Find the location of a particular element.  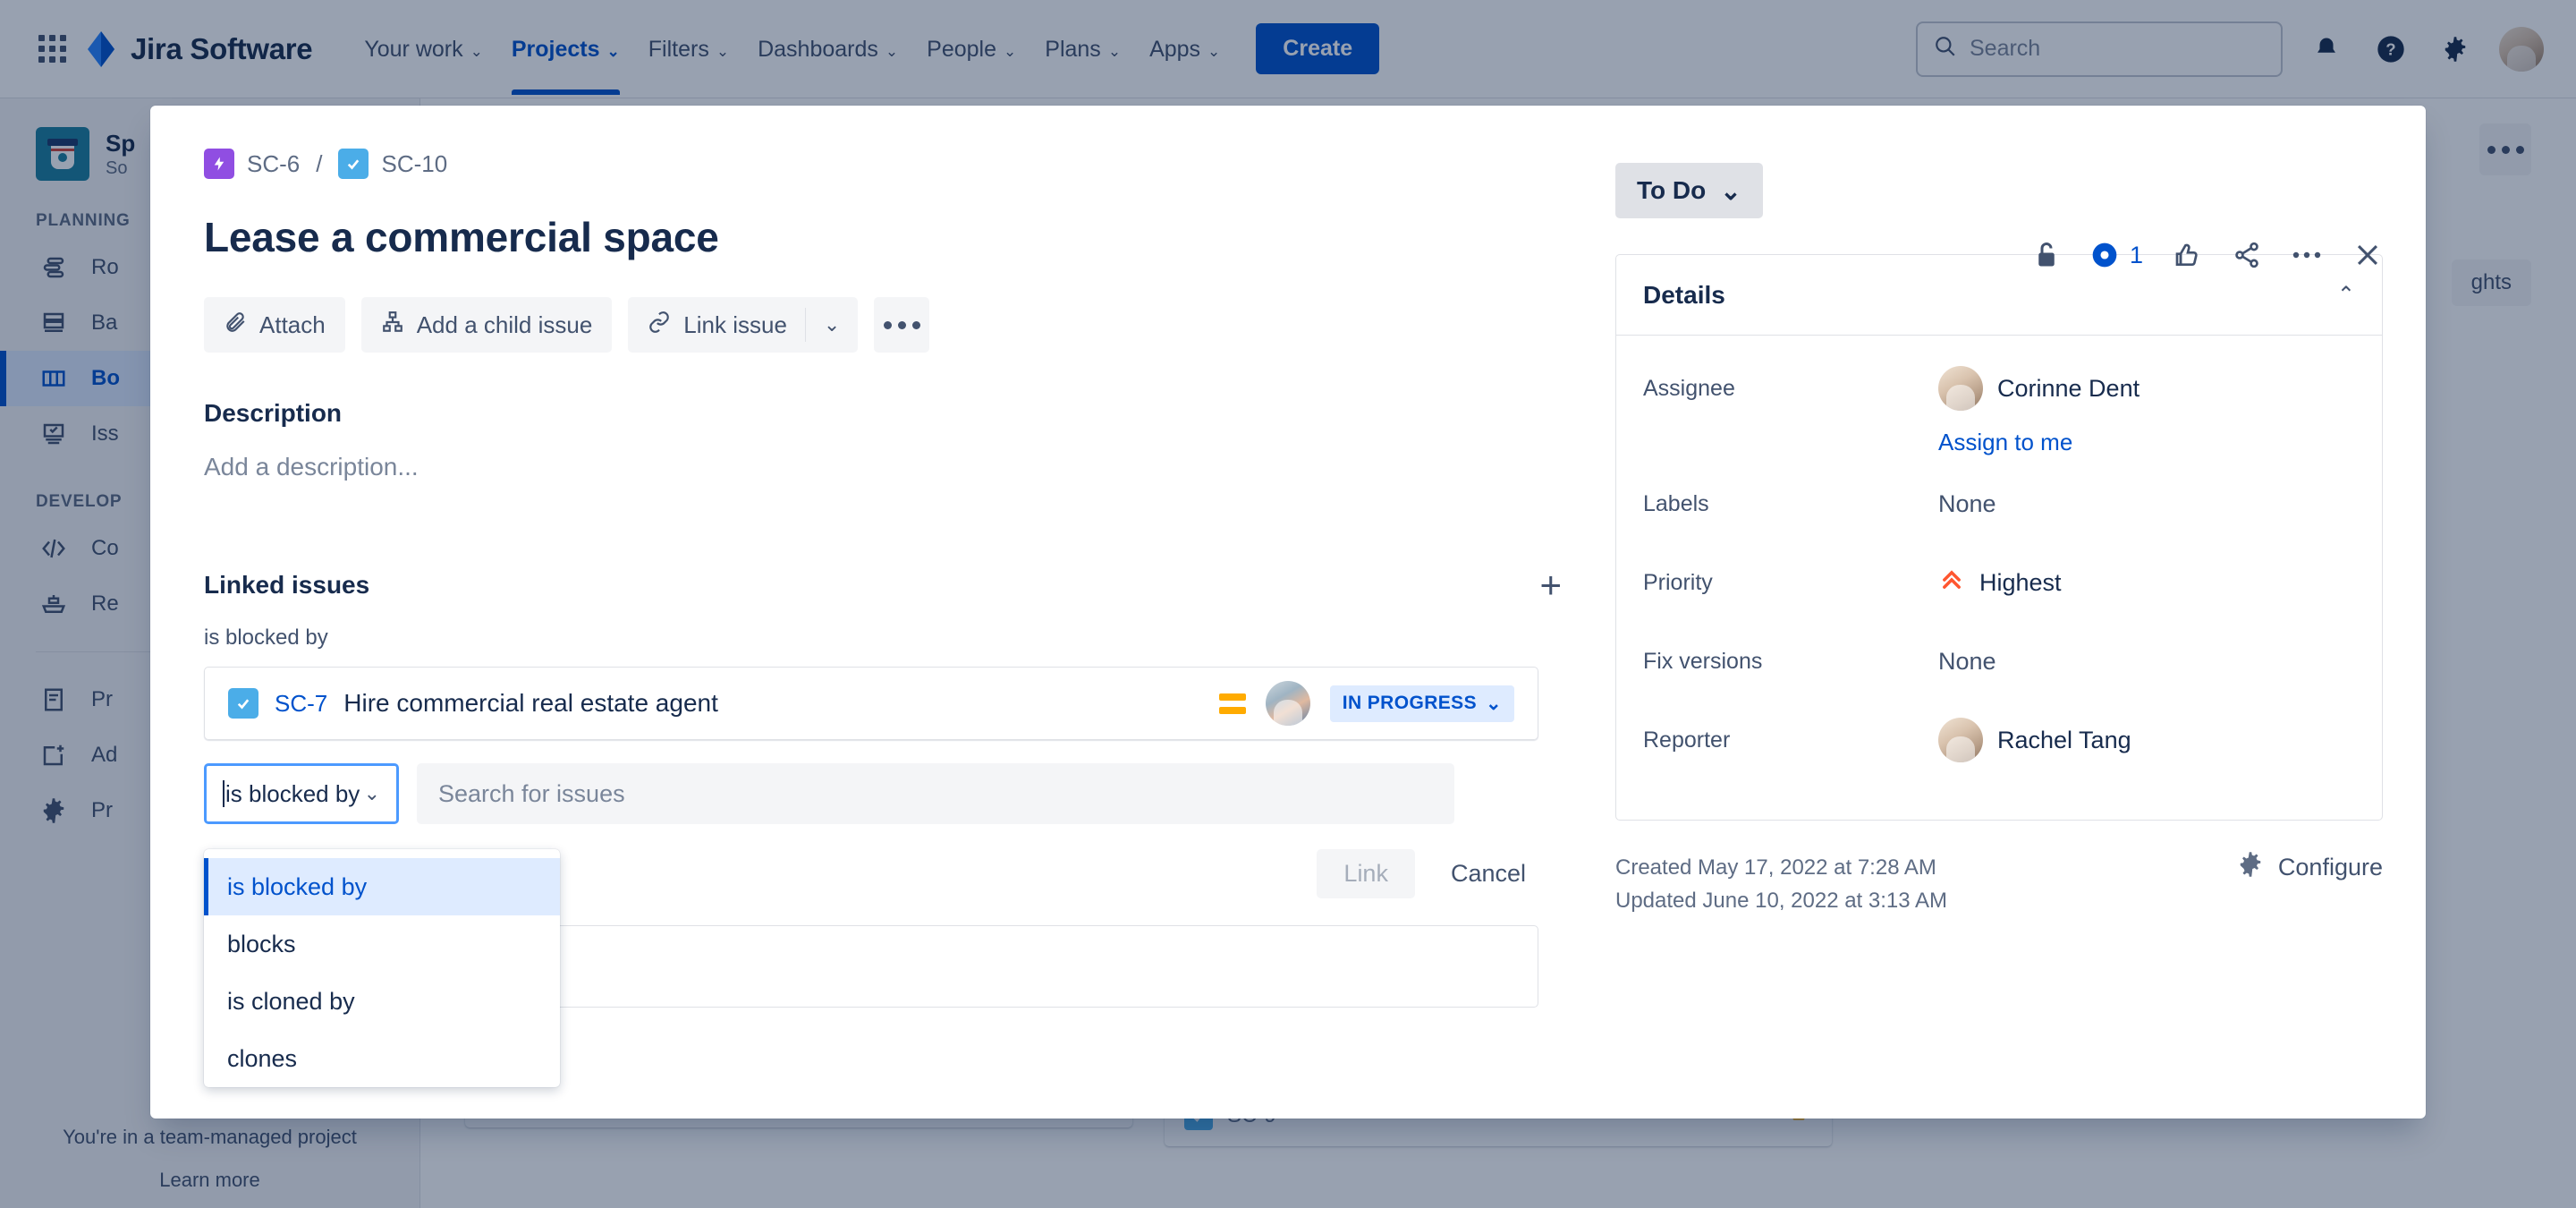

issue-search-input: Search for issues is located at coordinates (935, 793).